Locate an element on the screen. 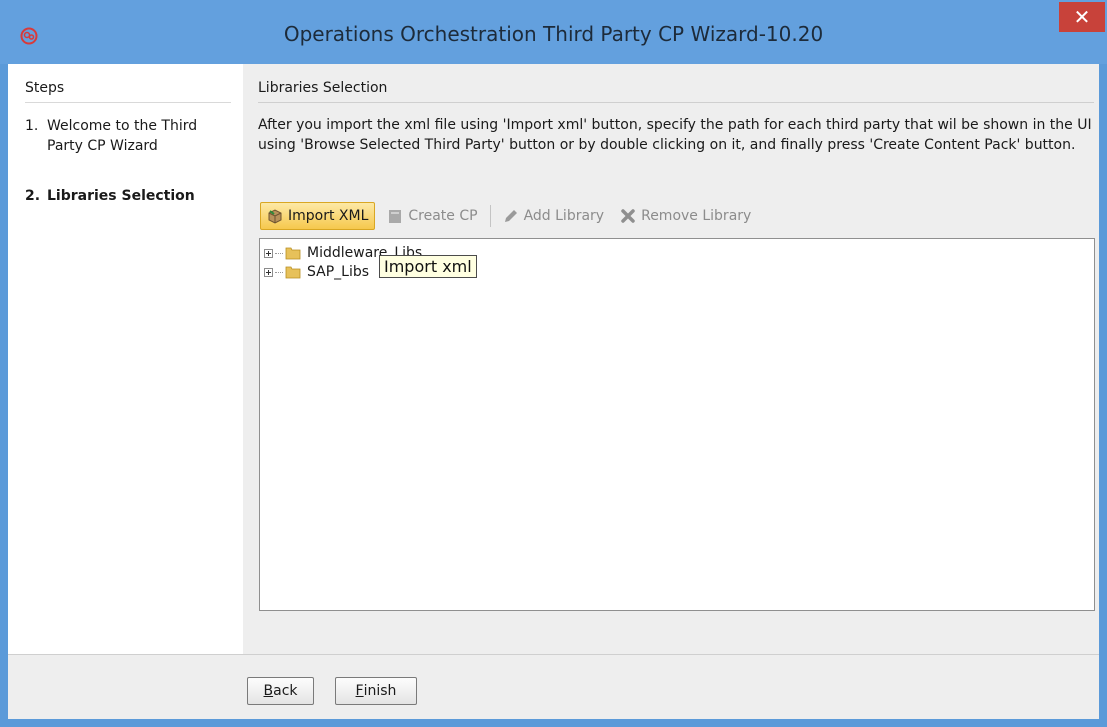  finish-mnemonic: F is located at coordinates (359, 691).